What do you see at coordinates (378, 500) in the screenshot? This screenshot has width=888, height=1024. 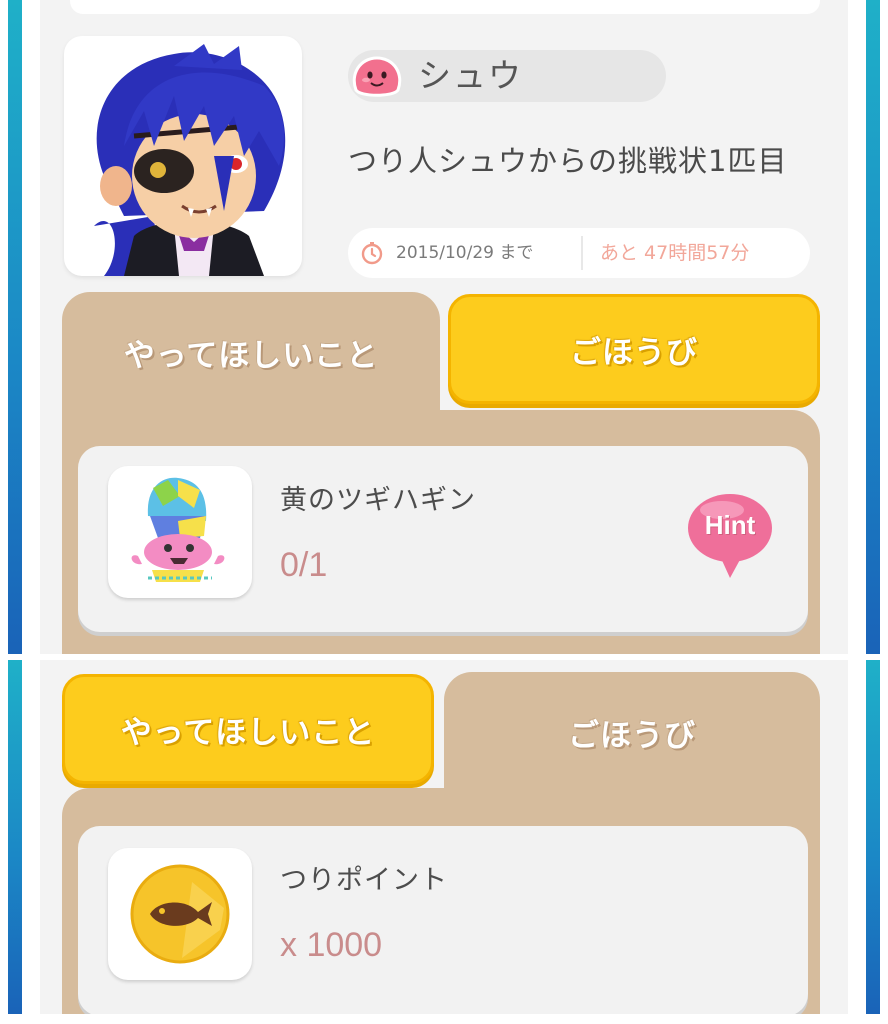 I see `task-item-name: 黄のツギハギン` at bounding box center [378, 500].